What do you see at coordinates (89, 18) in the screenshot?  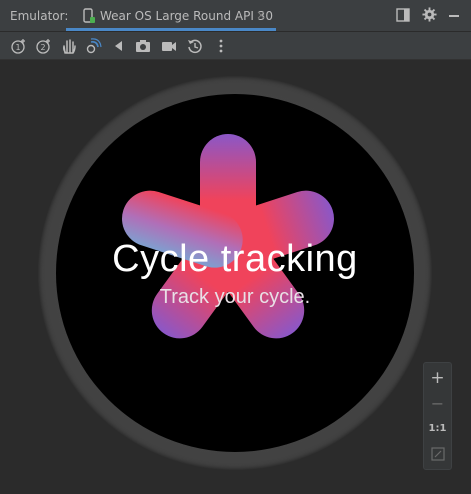 I see `wear-device-icon` at bounding box center [89, 18].